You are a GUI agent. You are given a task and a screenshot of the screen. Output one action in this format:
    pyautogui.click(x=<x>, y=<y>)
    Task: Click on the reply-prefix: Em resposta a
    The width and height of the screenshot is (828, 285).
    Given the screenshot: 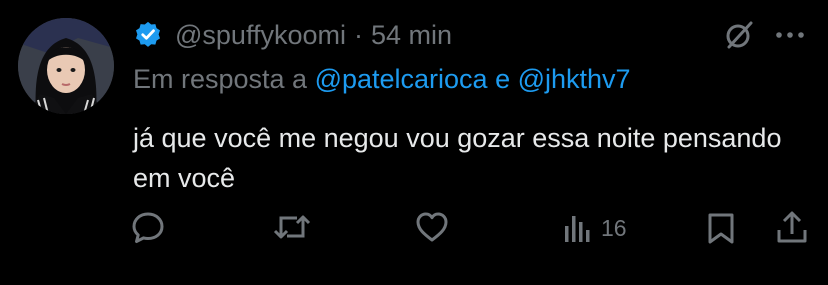 What is the action you would take?
    pyautogui.click(x=224, y=79)
    